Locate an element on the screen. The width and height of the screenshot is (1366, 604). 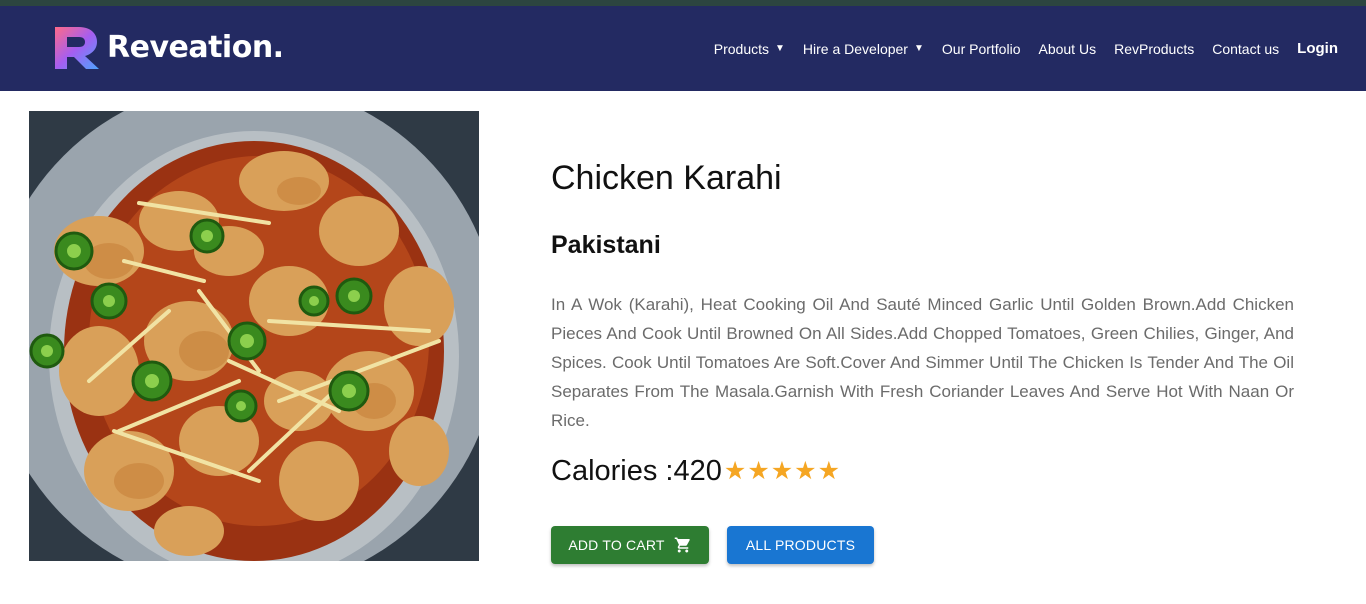
reveation-logo-icon is located at coordinates (77, 48).